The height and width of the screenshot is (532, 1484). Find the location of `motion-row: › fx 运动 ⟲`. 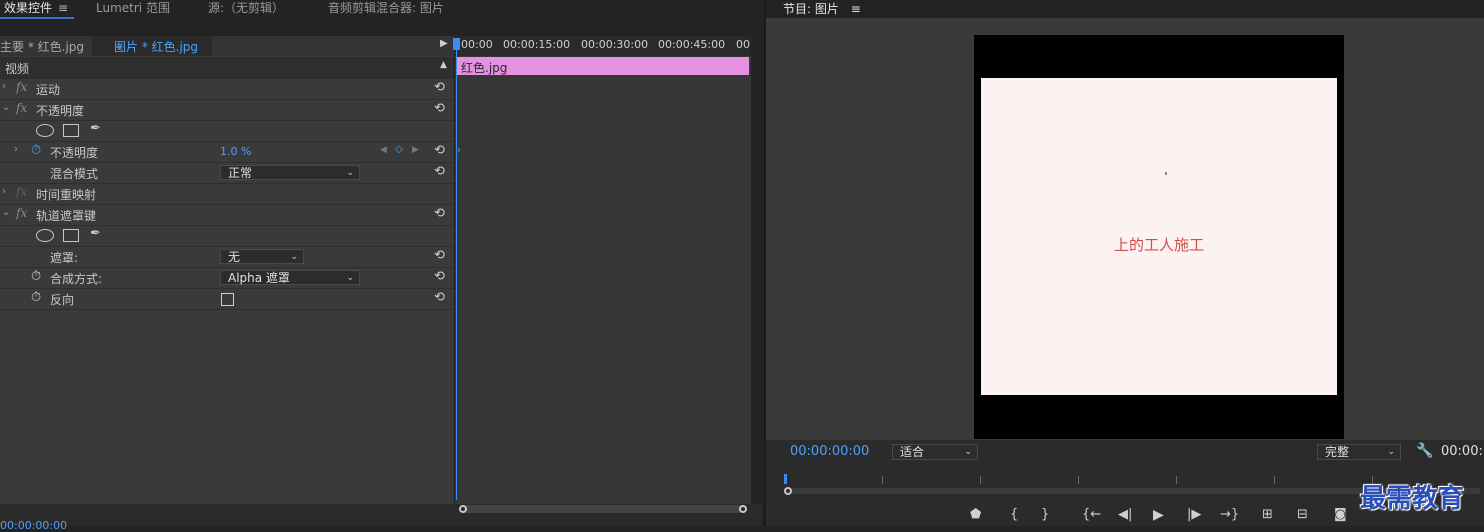

motion-row: › fx 运动 ⟲ is located at coordinates (227, 89).